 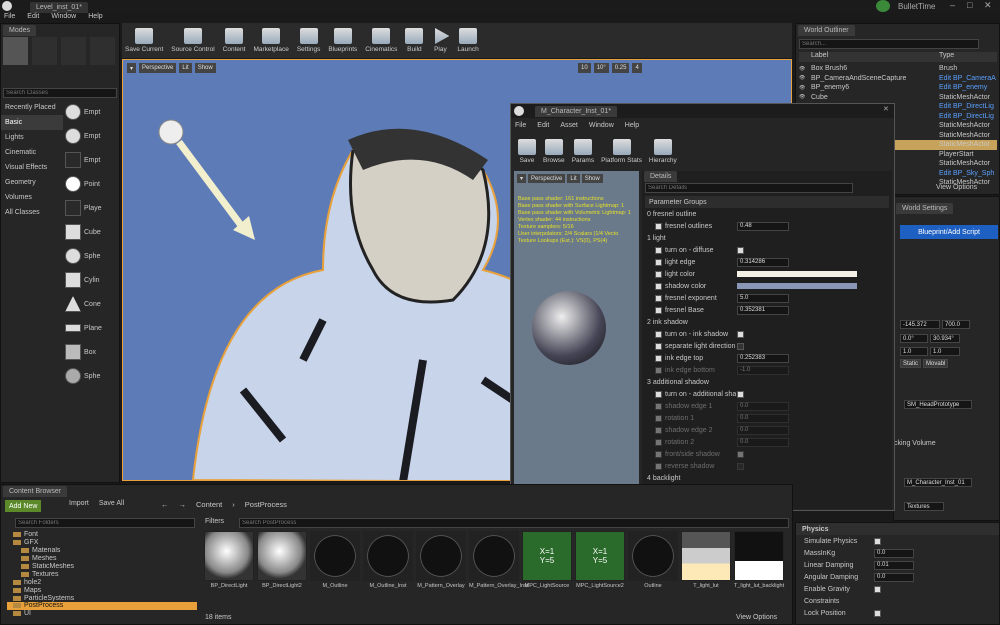 What do you see at coordinates (592, 178) in the screenshot?
I see `preview-show-button: Show` at bounding box center [592, 178].